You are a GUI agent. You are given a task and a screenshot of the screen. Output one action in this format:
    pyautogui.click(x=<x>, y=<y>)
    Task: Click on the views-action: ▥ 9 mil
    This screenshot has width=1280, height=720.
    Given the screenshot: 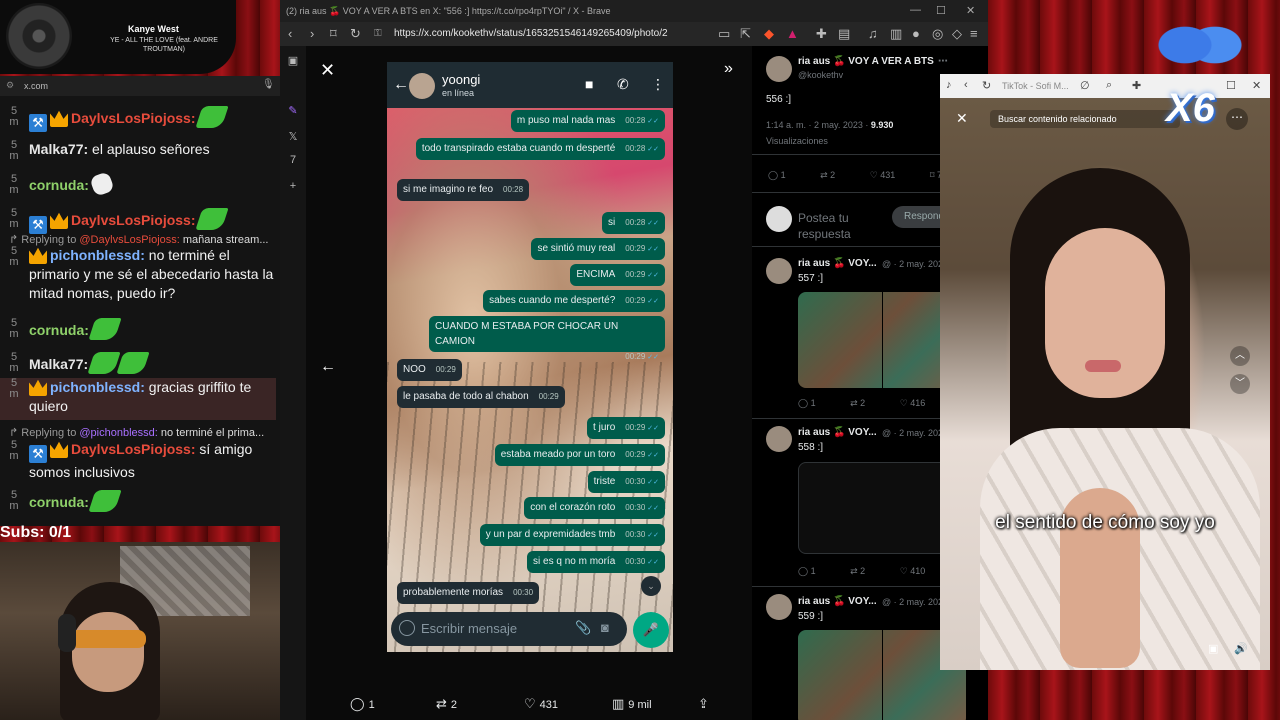 What is the action you would take?
    pyautogui.click(x=632, y=704)
    